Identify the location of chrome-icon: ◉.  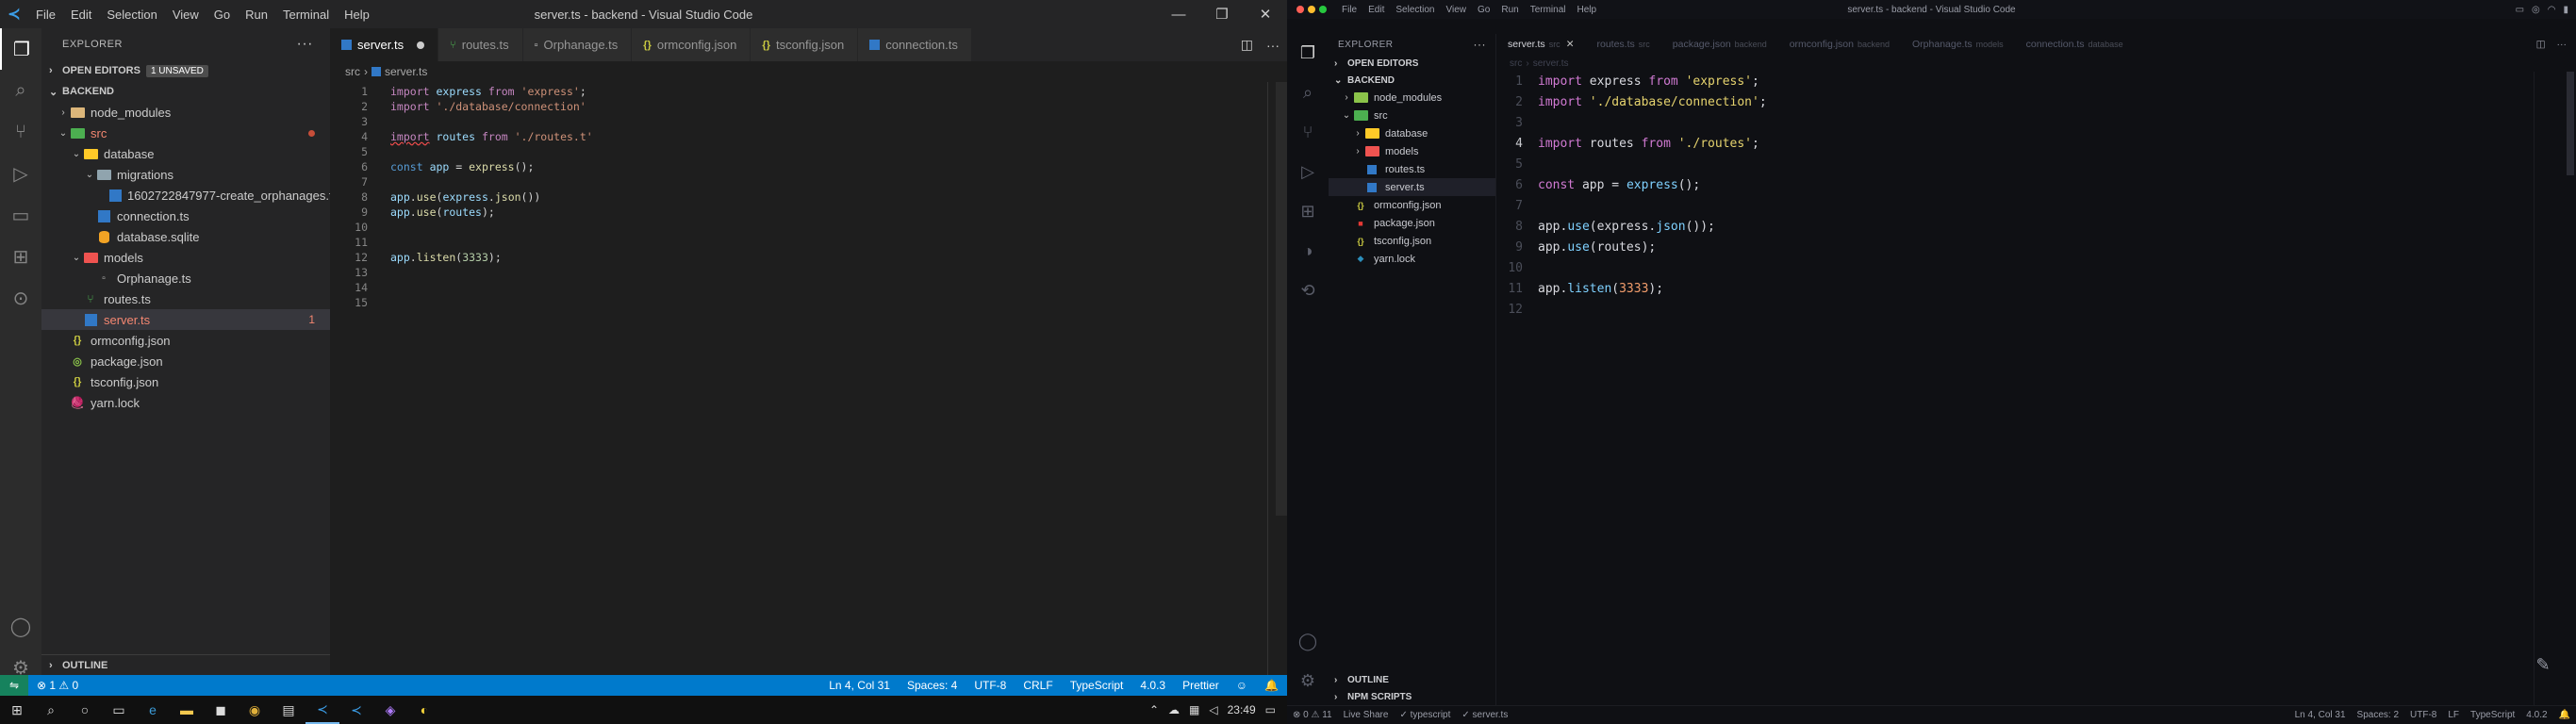
(255, 710).